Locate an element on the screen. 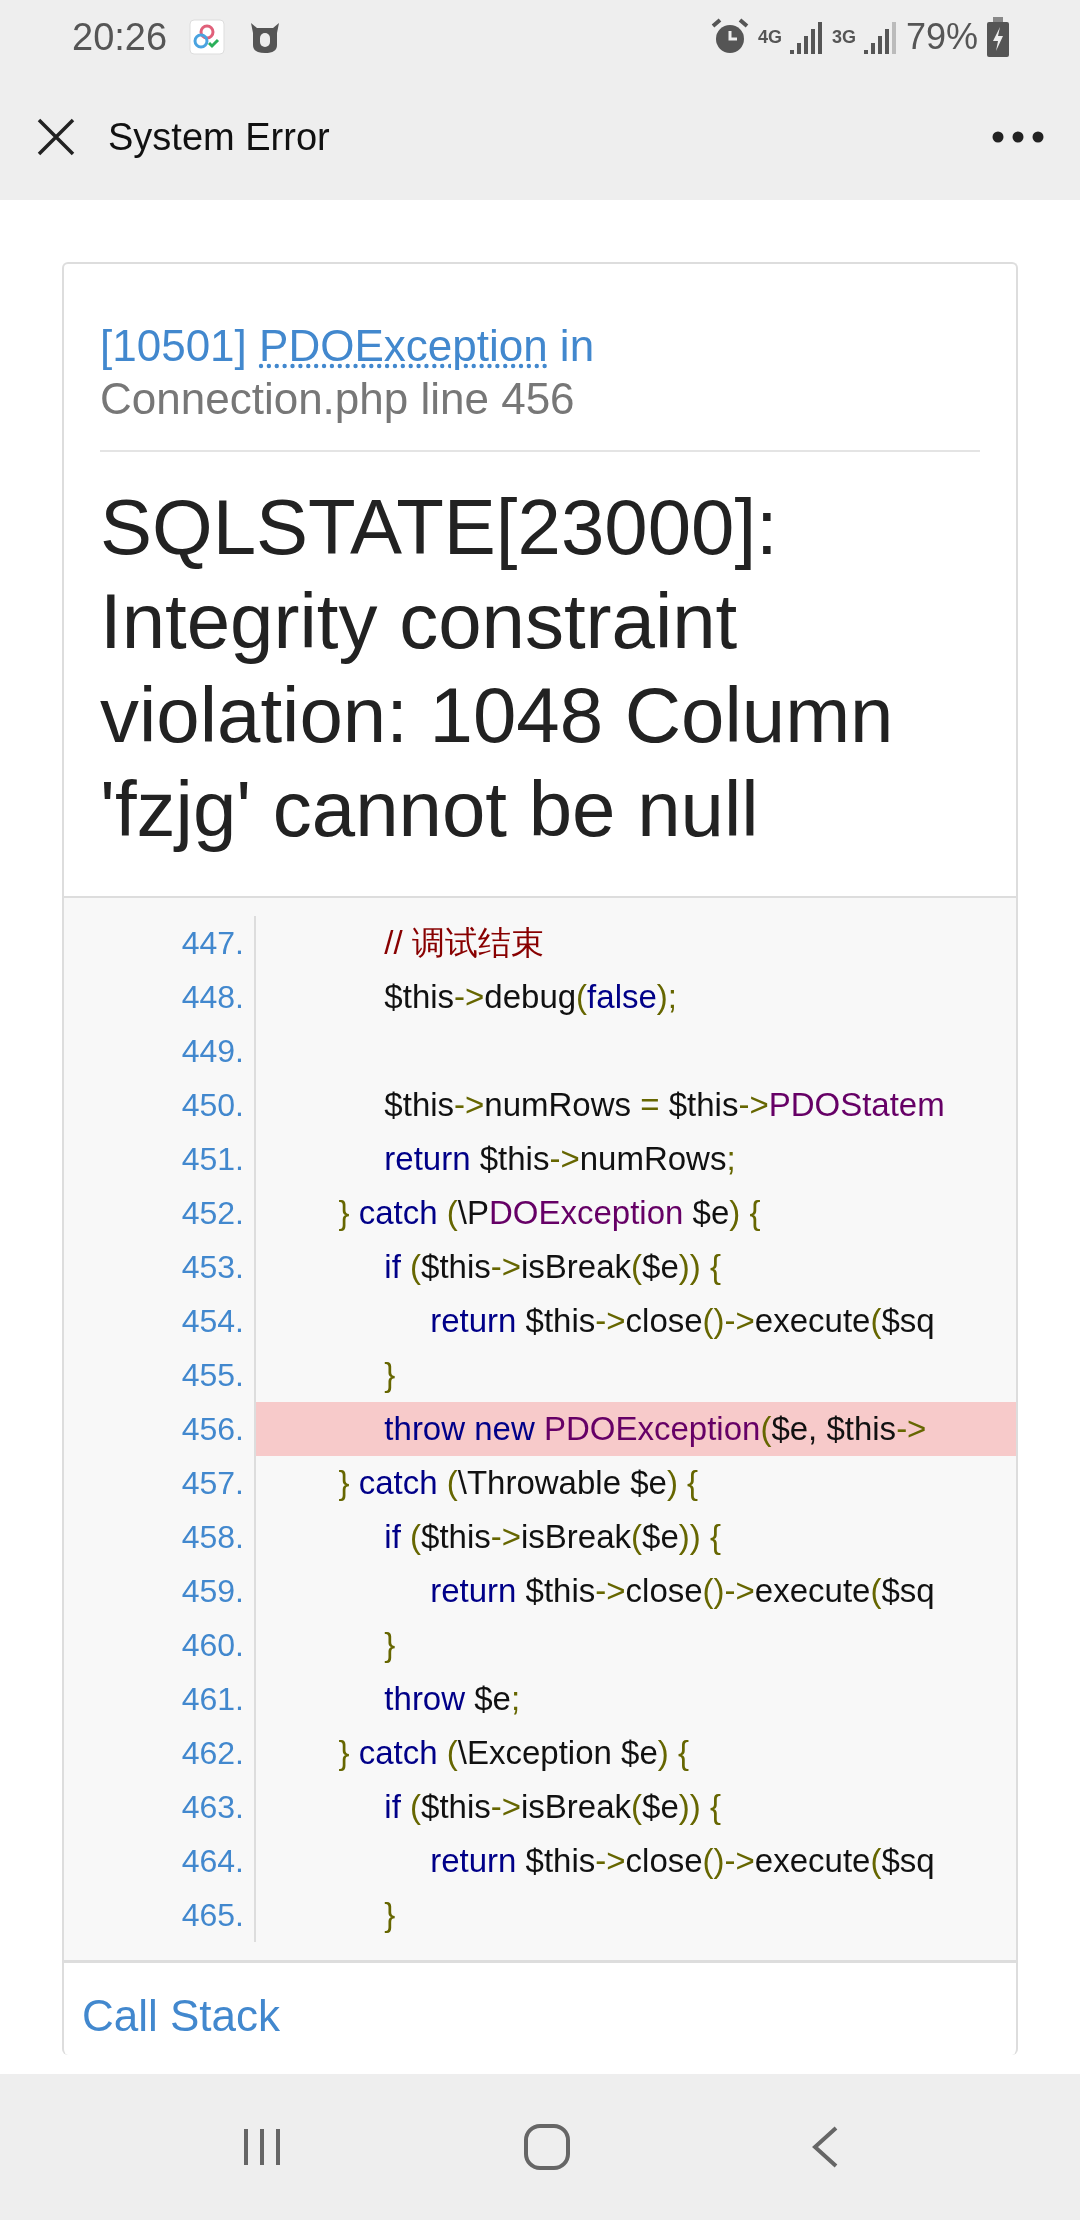 This screenshot has height=2220, width=1080. code-line: } catch (\PDOException $e) { is located at coordinates (549, 1212).